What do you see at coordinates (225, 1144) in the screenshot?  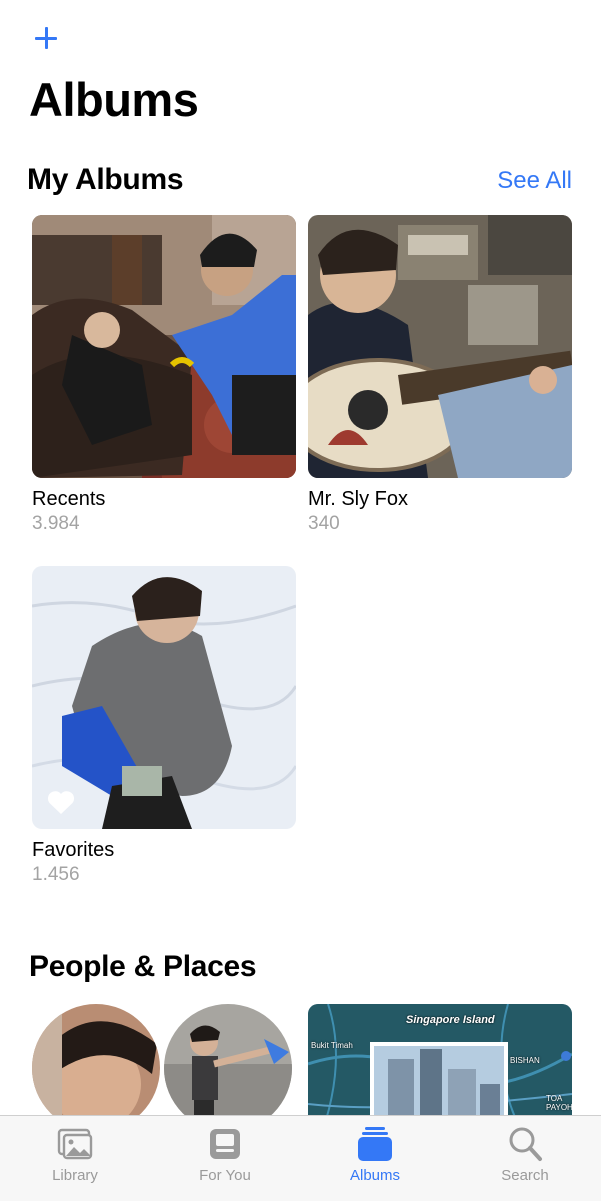 I see `for-you-icon` at bounding box center [225, 1144].